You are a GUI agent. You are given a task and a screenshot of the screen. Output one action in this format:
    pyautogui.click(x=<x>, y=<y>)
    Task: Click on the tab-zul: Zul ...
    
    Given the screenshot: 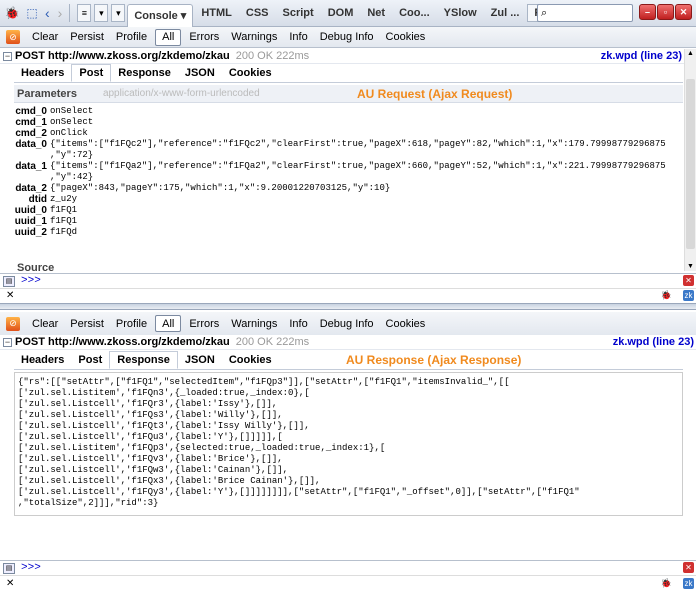 What is the action you would take?
    pyautogui.click(x=505, y=13)
    